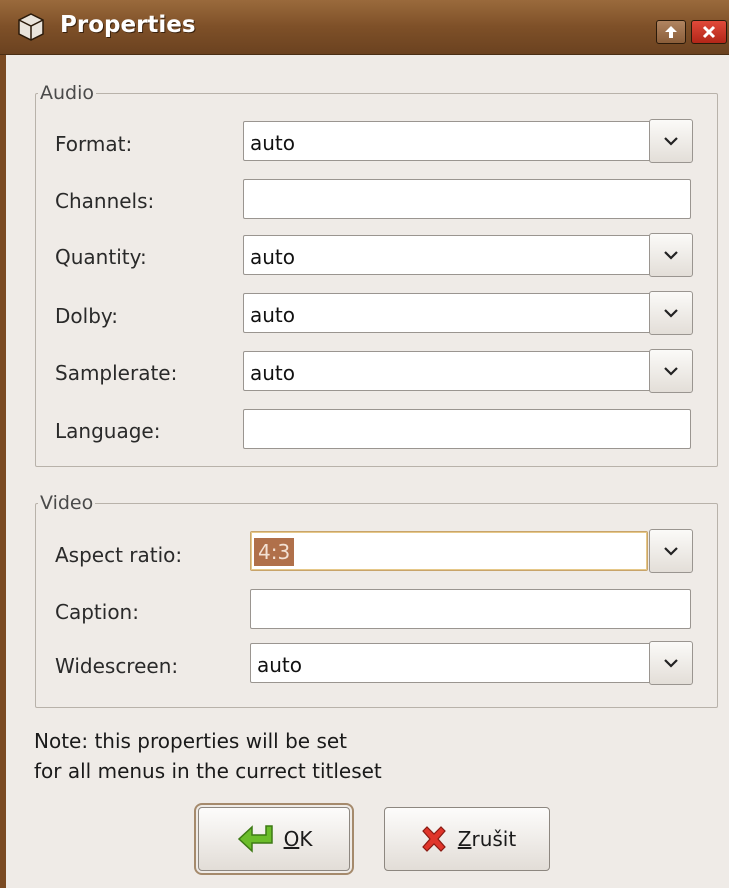  I want to click on widescreen-dropdown-button, so click(671, 663).